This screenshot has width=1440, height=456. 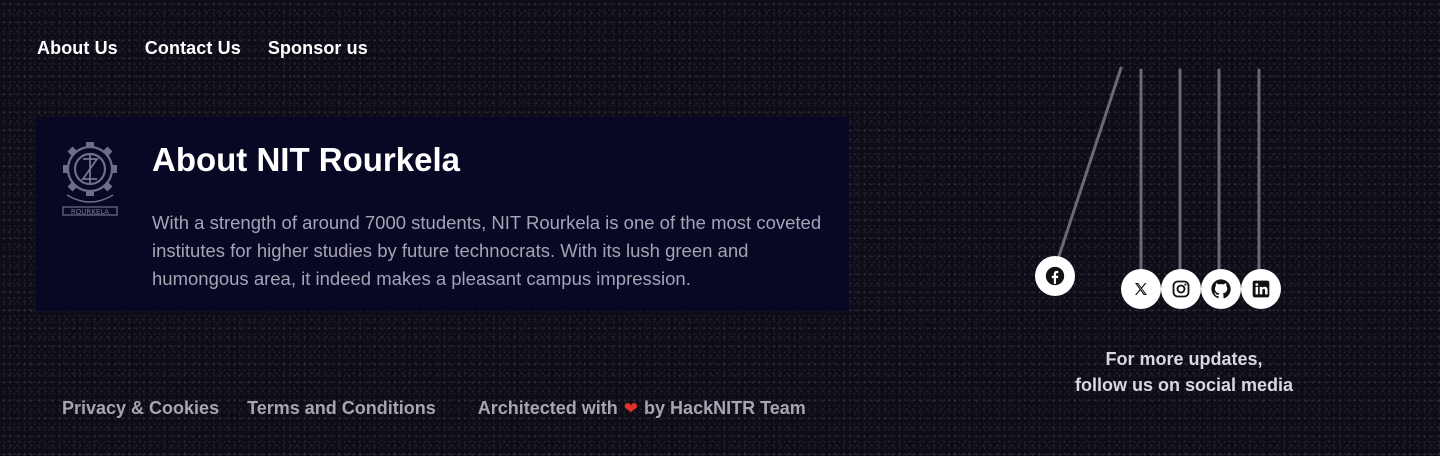 I want to click on nav-contact-us-link: Contact Us, so click(x=193, y=48).